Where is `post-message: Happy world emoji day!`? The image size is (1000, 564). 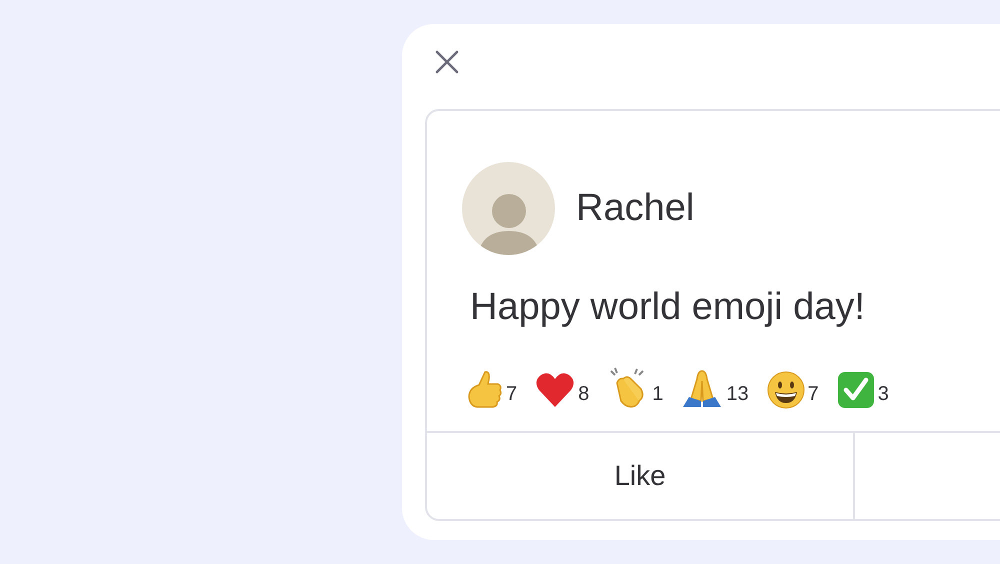 post-message: Happy world emoji day! is located at coordinates (667, 307).